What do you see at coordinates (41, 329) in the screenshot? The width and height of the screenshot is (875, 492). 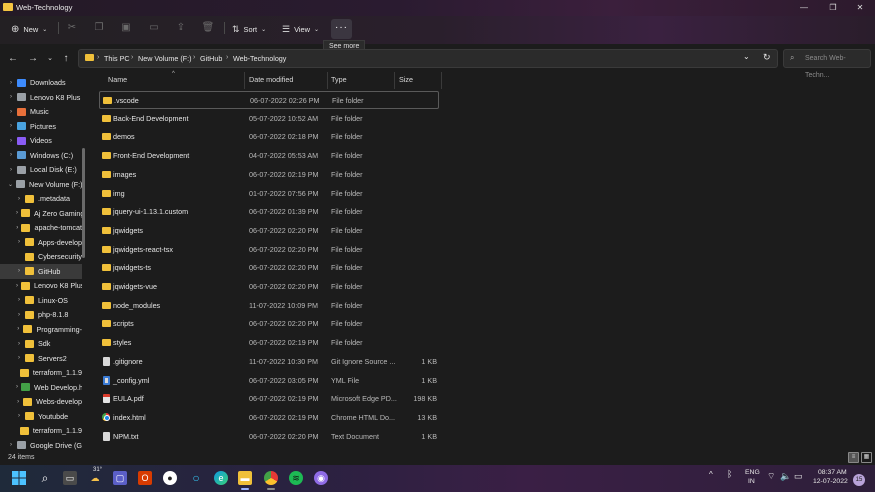 I see `sidebar-item: › Programming-` at bounding box center [41, 329].